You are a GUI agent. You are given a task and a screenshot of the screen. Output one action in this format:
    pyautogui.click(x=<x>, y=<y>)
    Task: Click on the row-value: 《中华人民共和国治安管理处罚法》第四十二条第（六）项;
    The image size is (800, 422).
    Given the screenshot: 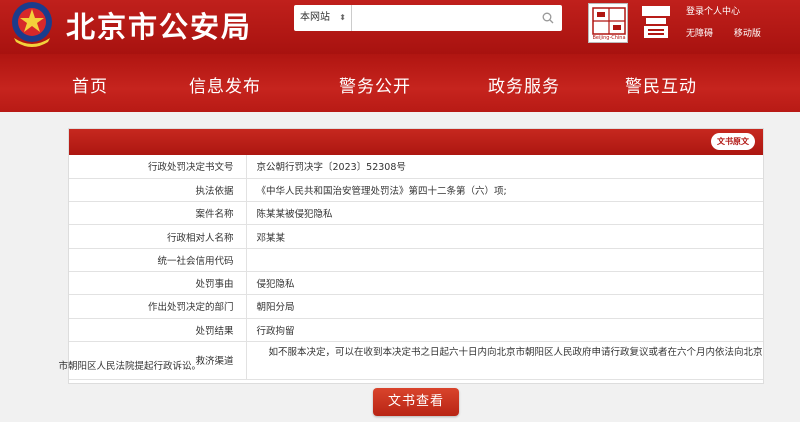 What is the action you would take?
    pyautogui.click(x=504, y=190)
    